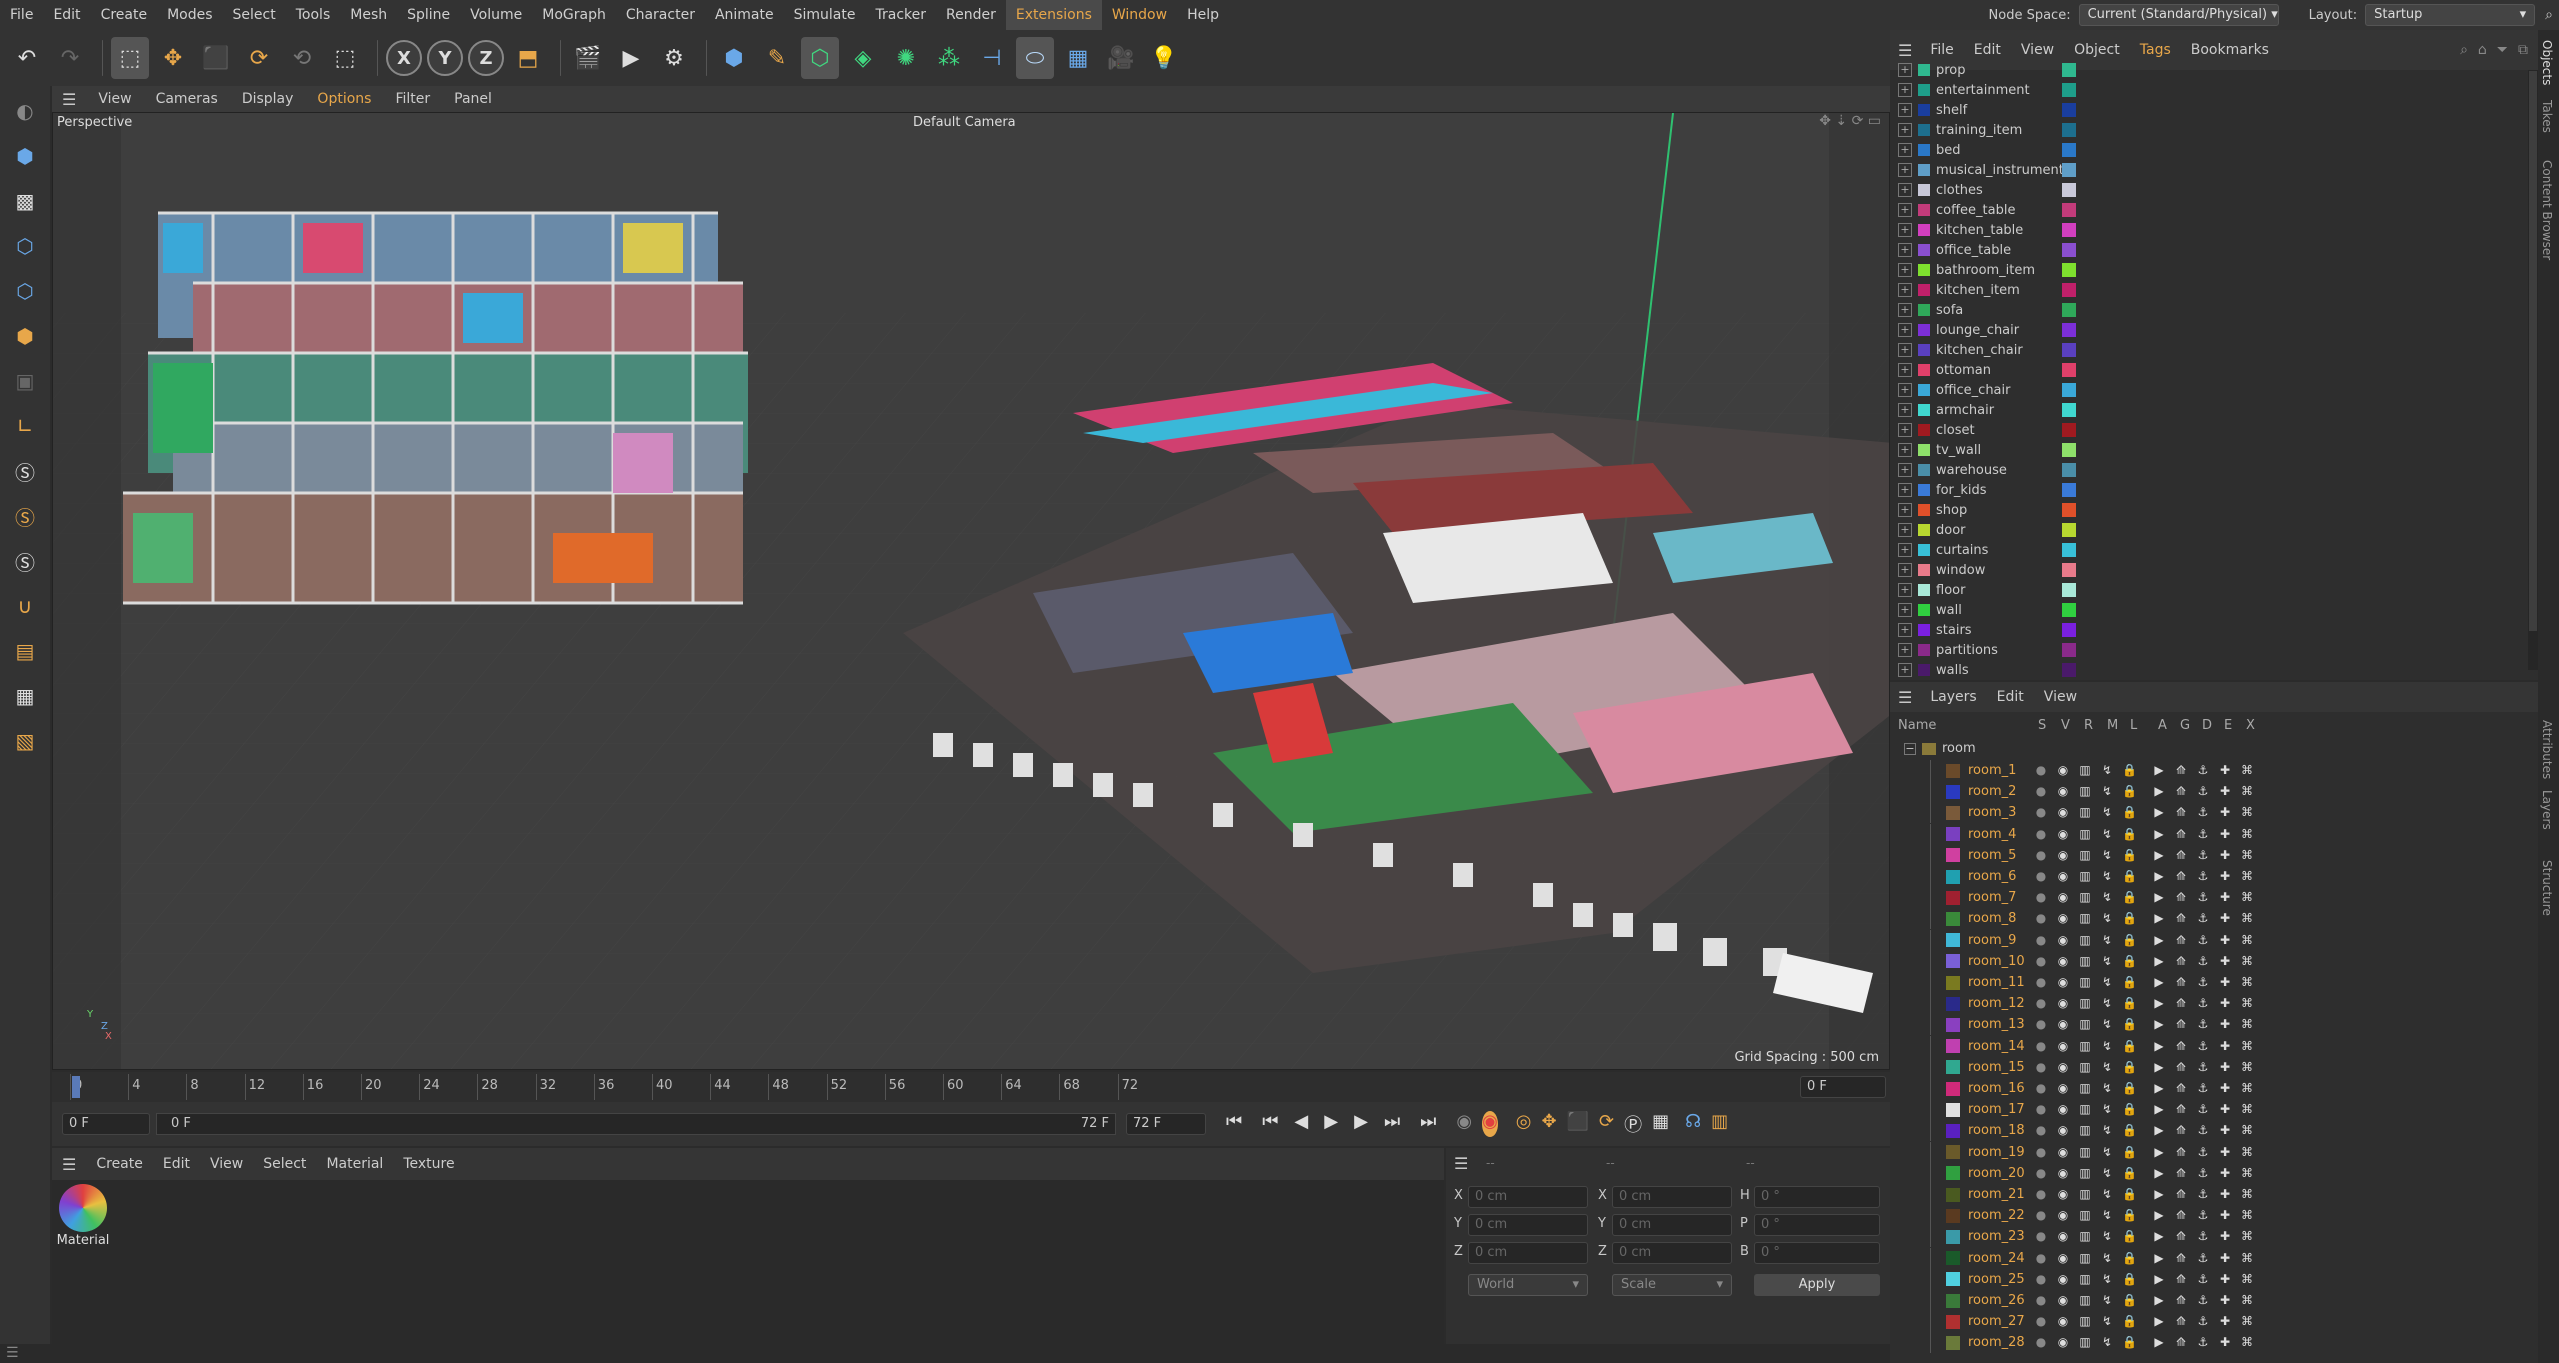 The image size is (2559, 1363). I want to click on viewport-menu-options: Options, so click(344, 99).